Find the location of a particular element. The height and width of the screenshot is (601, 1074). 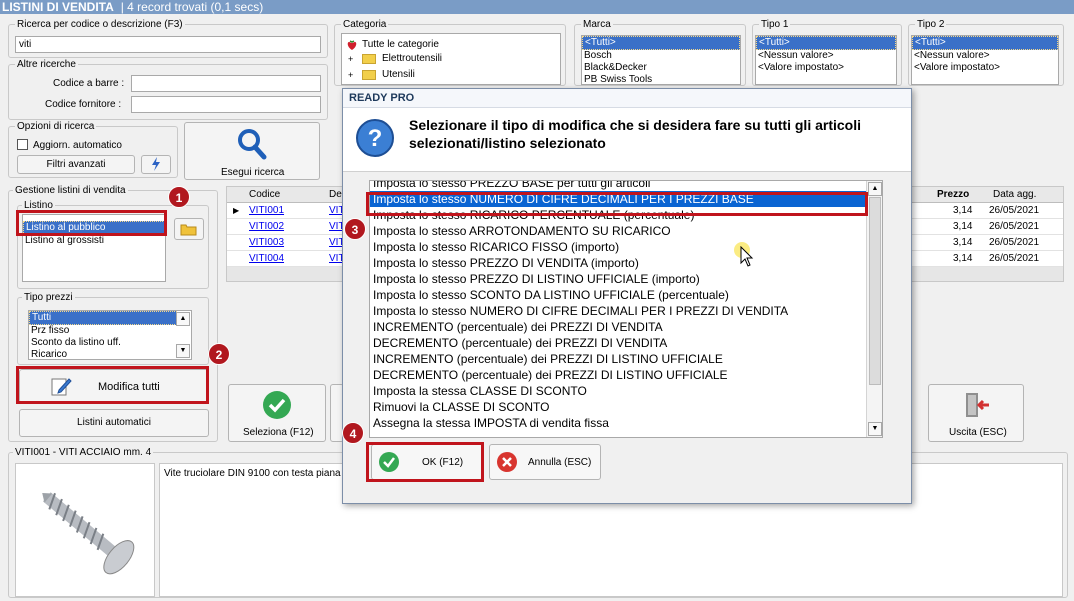

exit-button: Uscita (ESC) is located at coordinates (976, 413).